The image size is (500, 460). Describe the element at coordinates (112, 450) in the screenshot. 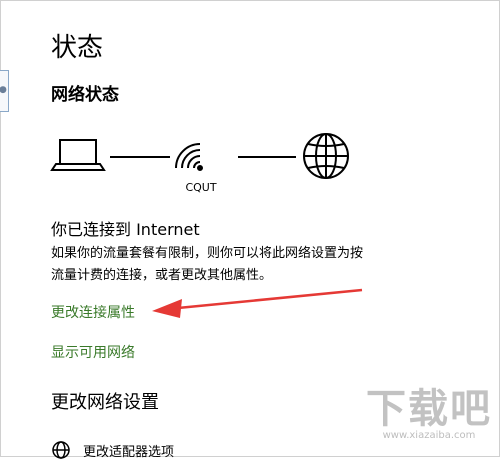

I see `change-adapter-options-item: 更改适配器选项` at that location.